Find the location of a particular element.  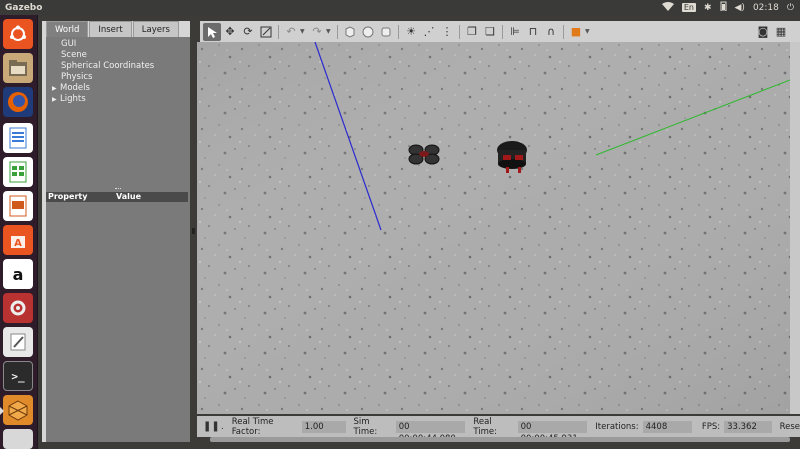

redo-dropdown-icon: ▼ is located at coordinates (330, 31).